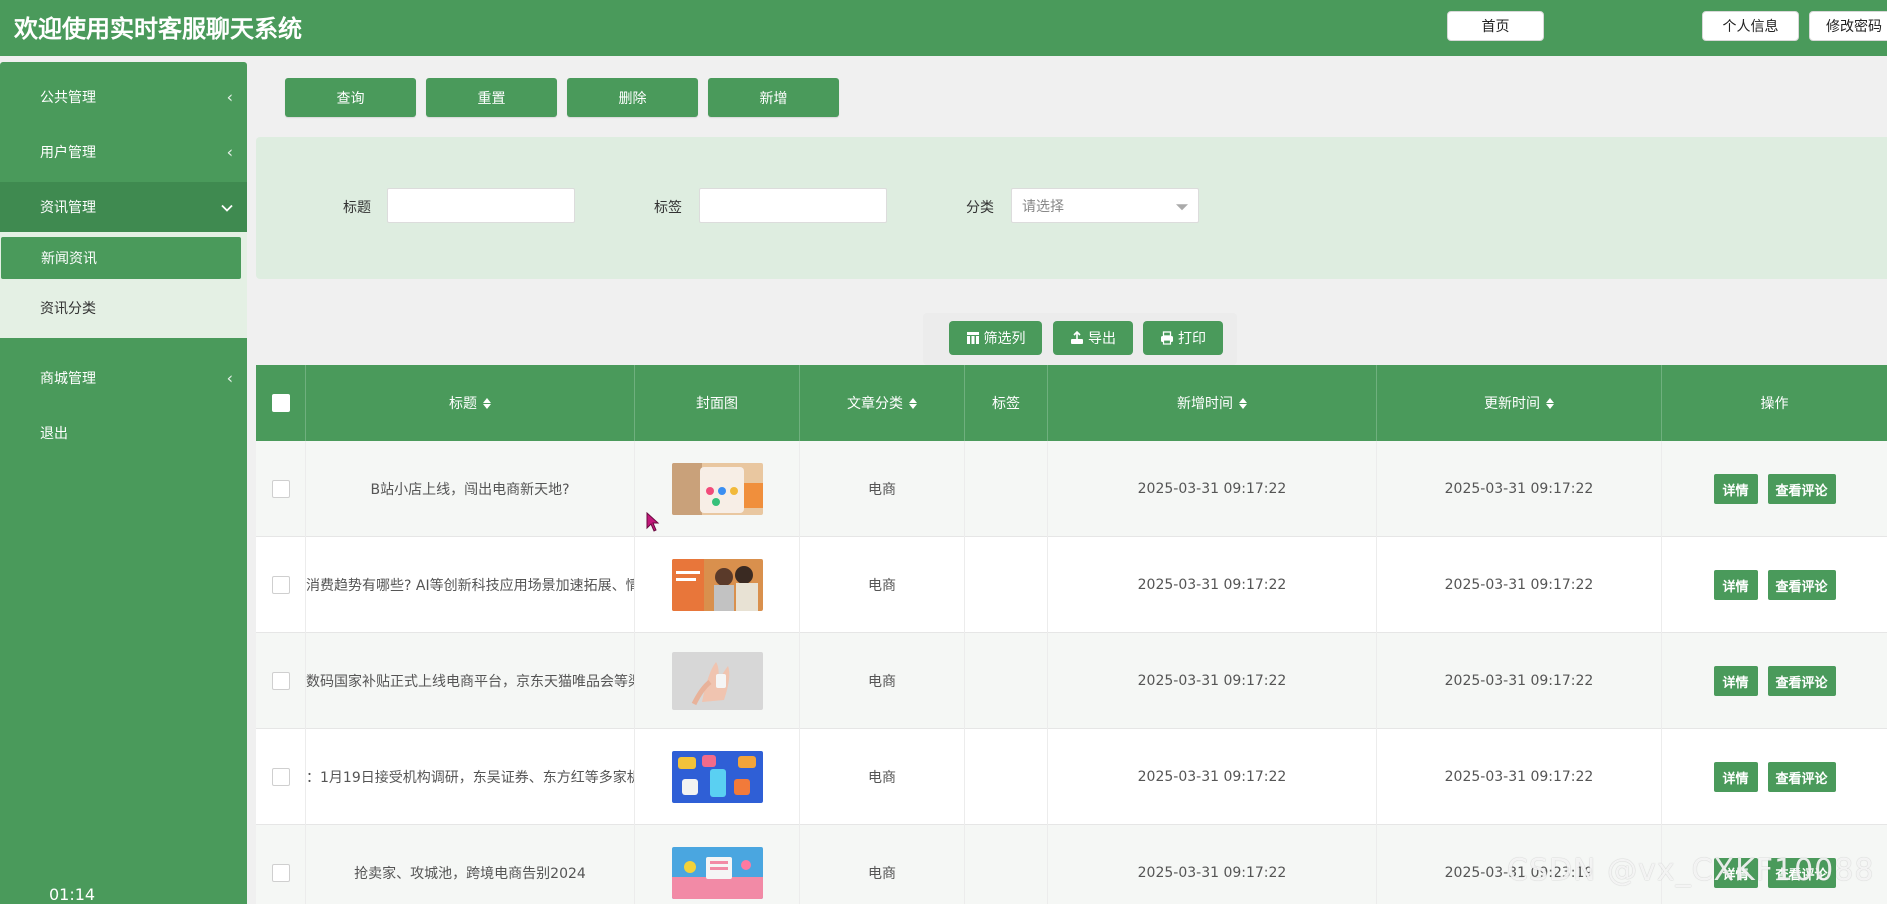  What do you see at coordinates (1102, 339) in the screenshot?
I see `export-label: 导出` at bounding box center [1102, 339].